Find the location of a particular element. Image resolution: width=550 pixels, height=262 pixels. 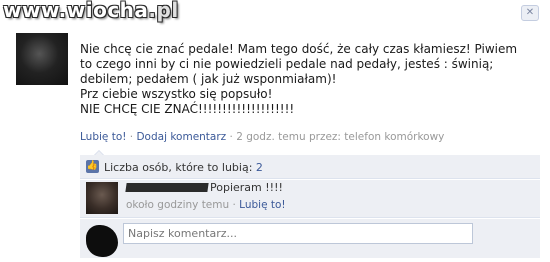

thumbs-up-icon: 👍 is located at coordinates (92, 166).